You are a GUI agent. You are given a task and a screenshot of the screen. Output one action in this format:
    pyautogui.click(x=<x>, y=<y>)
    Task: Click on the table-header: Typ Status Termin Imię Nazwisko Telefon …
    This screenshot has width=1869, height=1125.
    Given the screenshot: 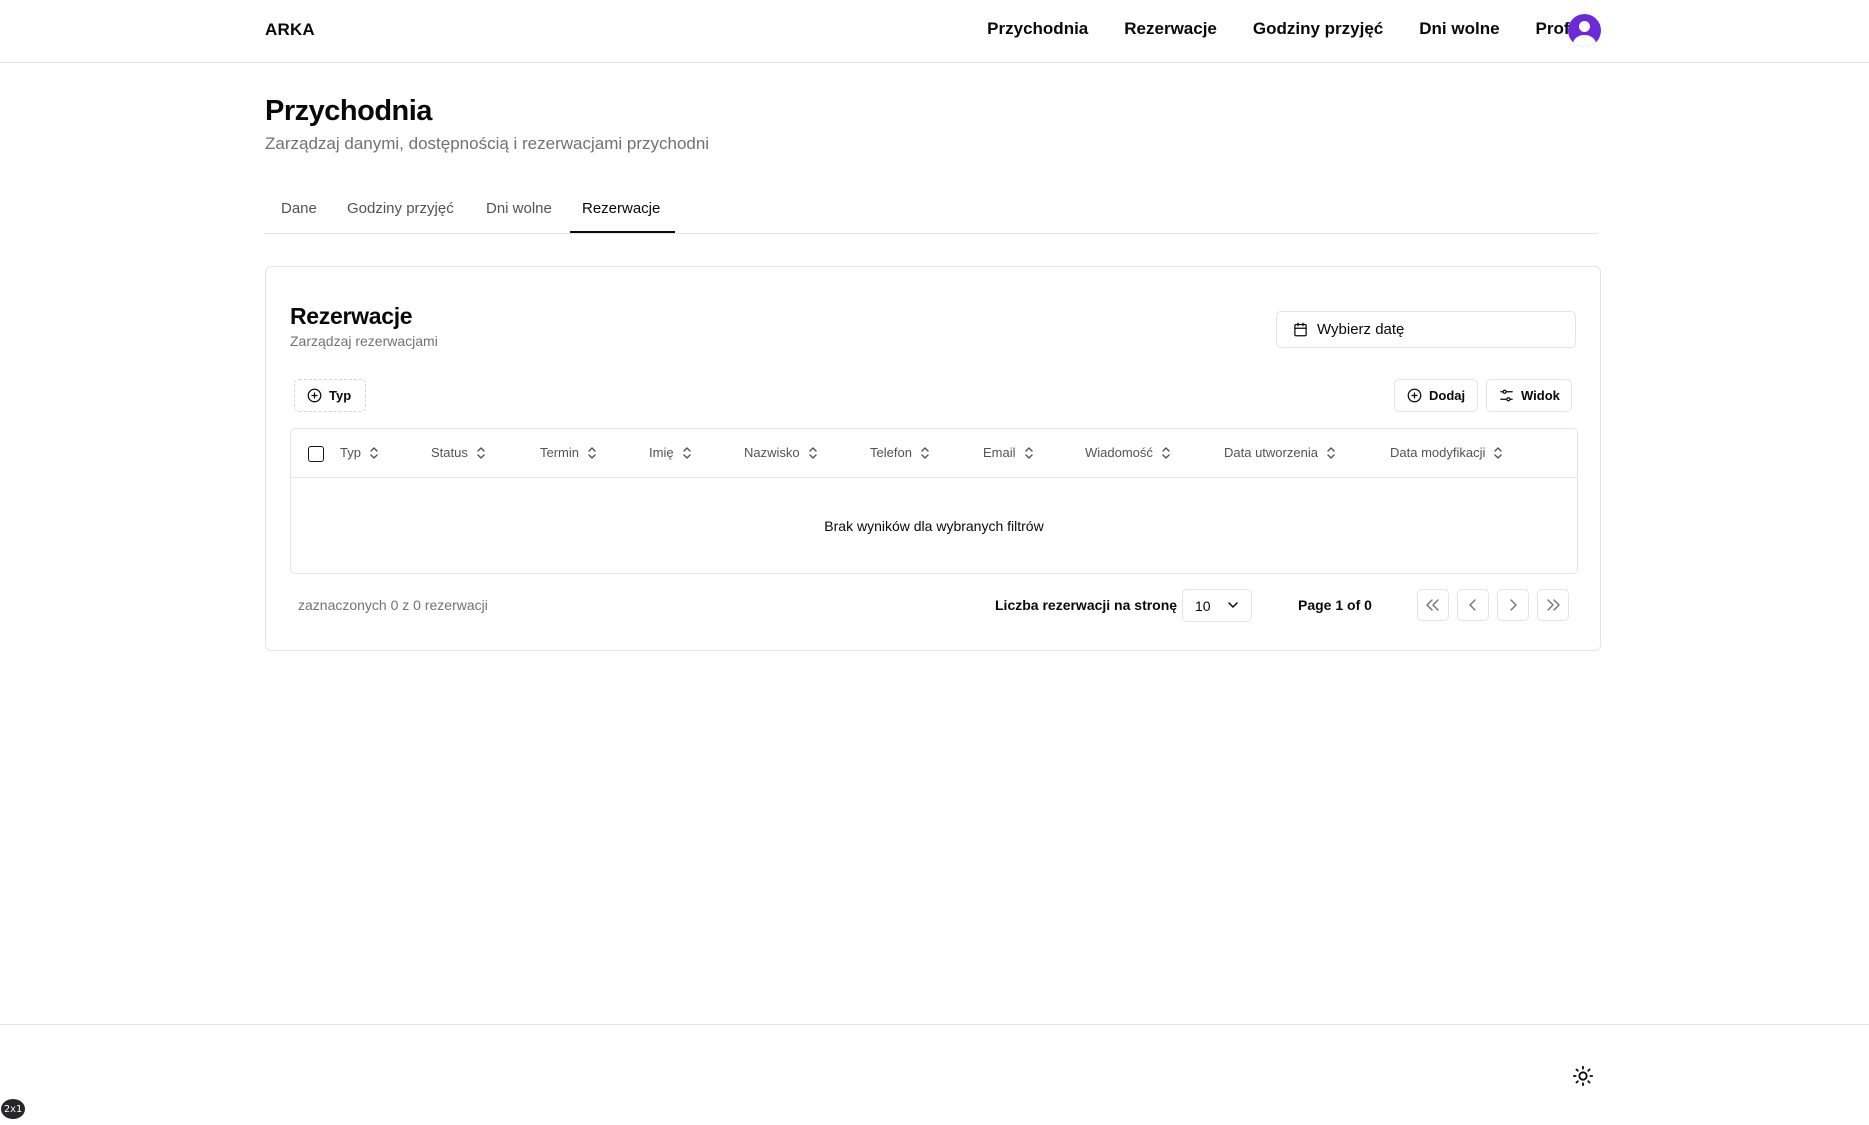 What is the action you would take?
    pyautogui.click(x=934, y=453)
    